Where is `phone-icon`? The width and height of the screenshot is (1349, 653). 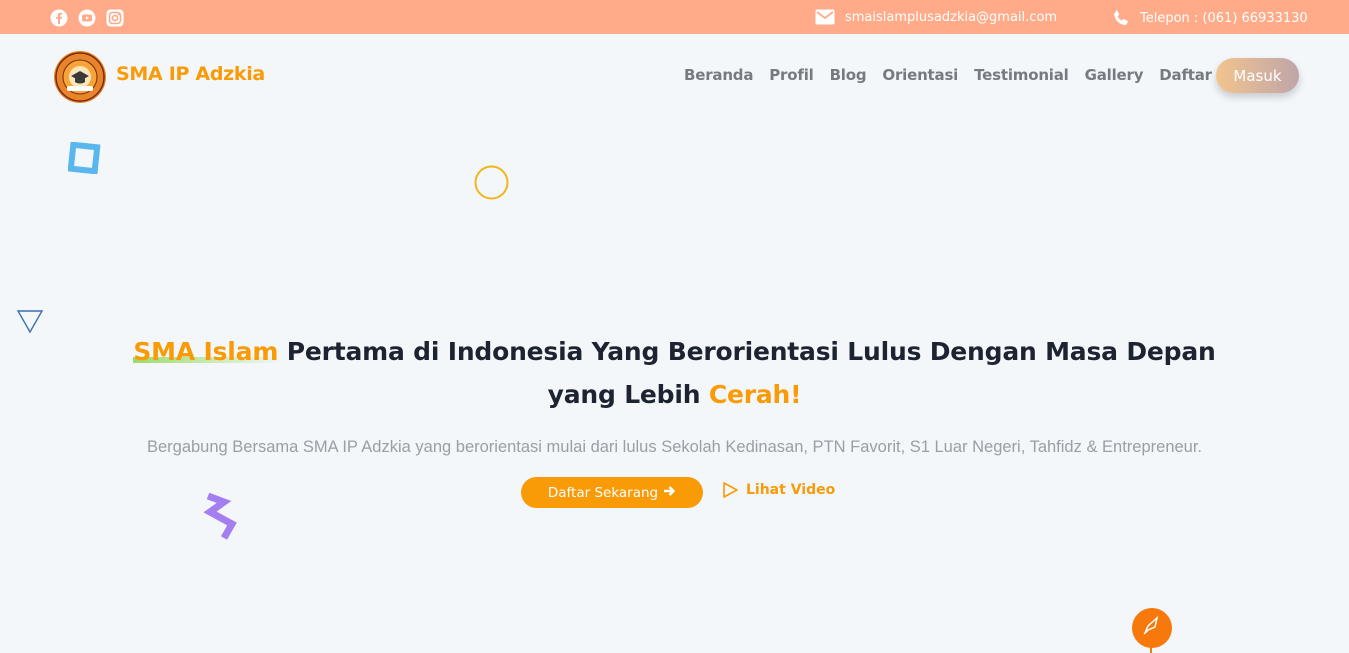 phone-icon is located at coordinates (1121, 18).